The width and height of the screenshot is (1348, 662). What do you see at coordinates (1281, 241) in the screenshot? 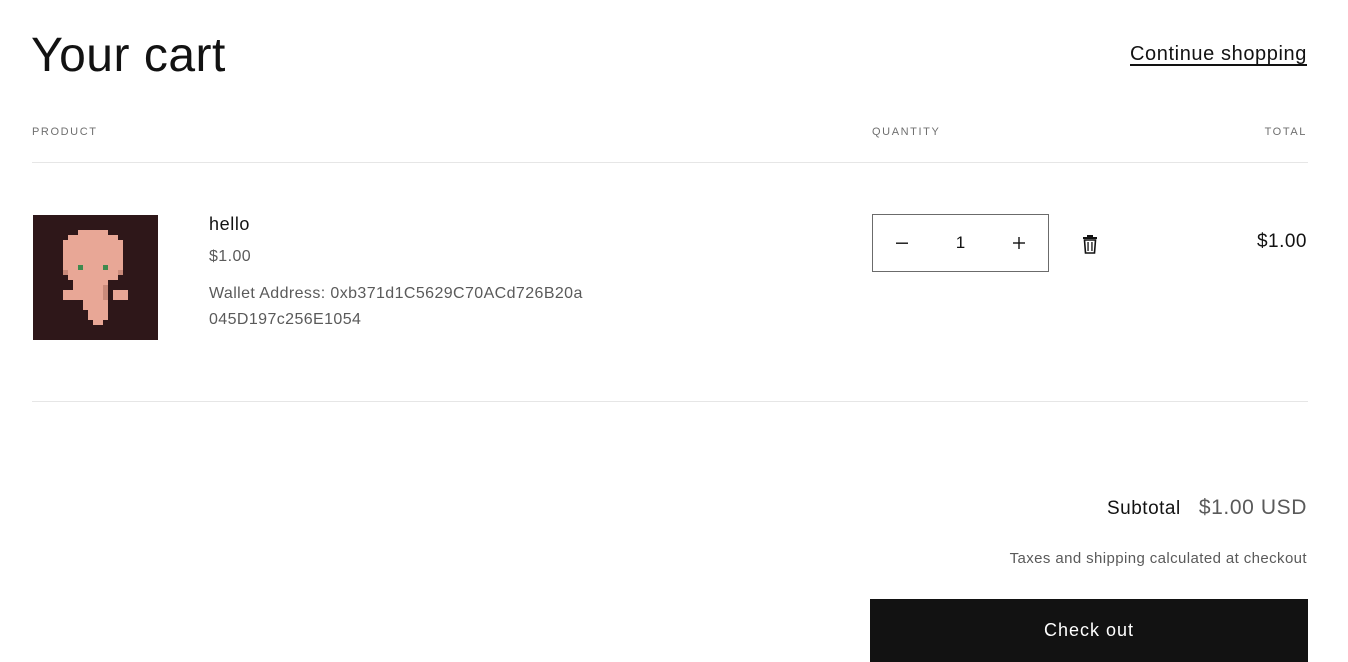
I see `line-item-total: $1.00` at bounding box center [1281, 241].